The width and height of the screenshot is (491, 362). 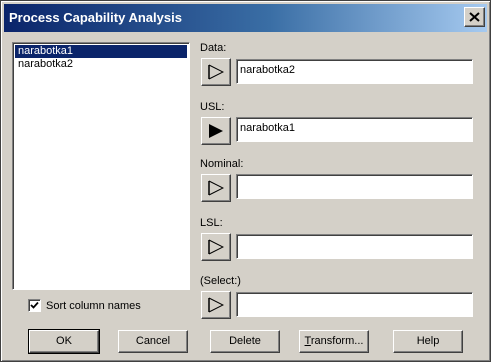 I want to click on select-assign-button, so click(x=216, y=305).